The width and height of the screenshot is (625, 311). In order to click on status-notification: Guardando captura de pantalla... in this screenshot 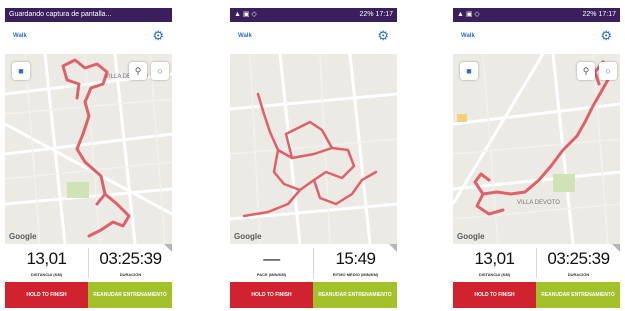, I will do `click(60, 14)`.